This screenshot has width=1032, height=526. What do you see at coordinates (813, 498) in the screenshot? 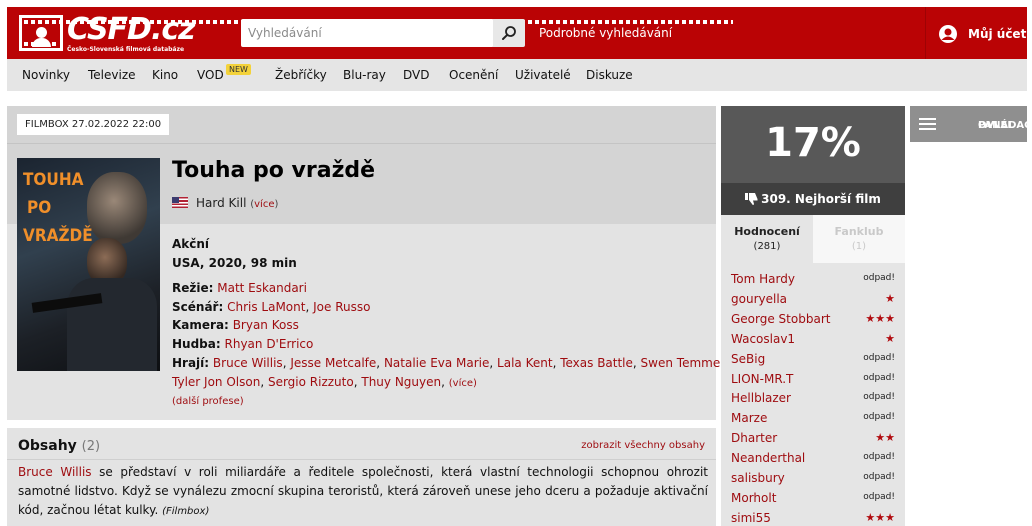
I see `rating-row: Morholt odpad!` at bounding box center [813, 498].